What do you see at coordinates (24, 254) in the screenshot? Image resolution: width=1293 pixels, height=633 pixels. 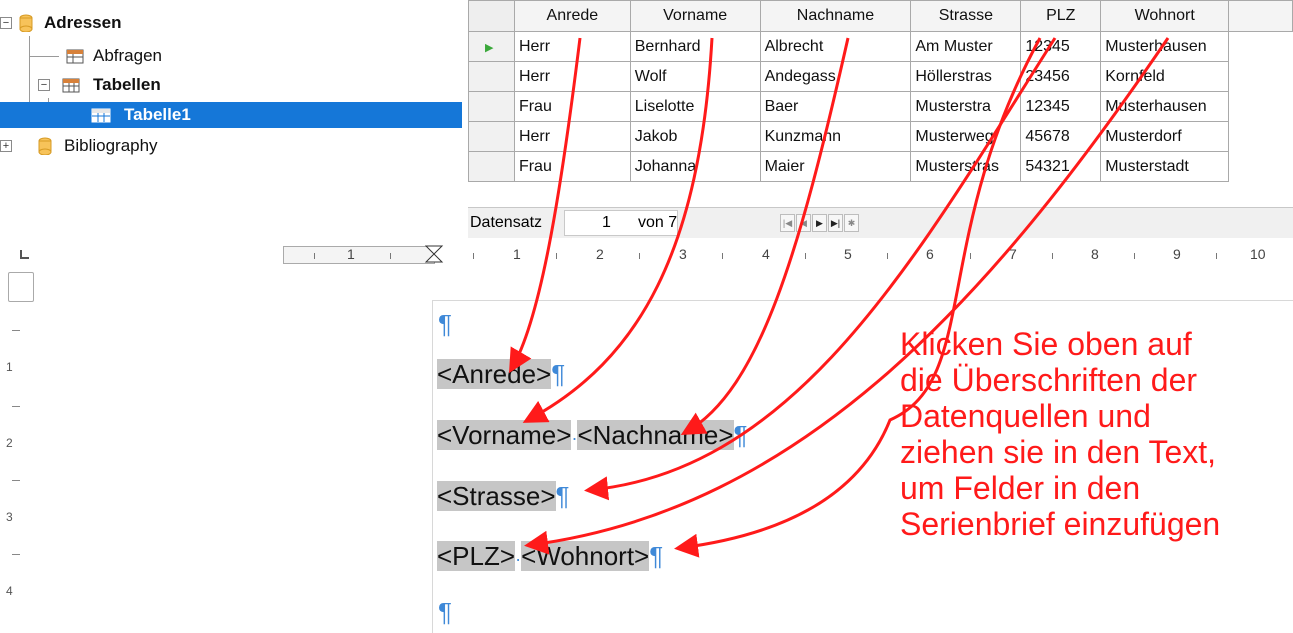 I see `tab-stop-selector-icon` at bounding box center [24, 254].